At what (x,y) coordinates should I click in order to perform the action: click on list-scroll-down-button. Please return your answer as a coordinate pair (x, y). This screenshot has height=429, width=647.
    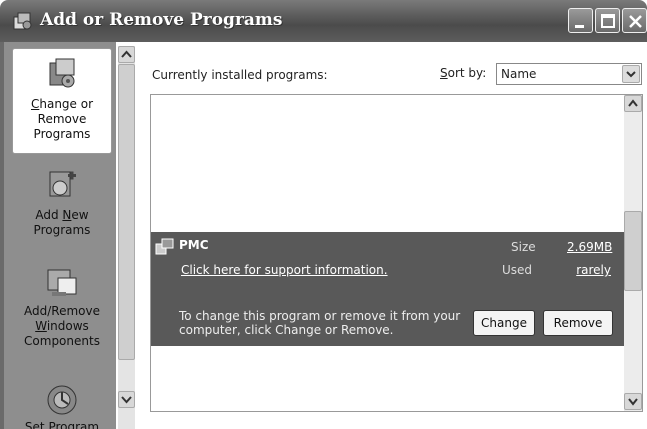
    Looking at the image, I should click on (633, 401).